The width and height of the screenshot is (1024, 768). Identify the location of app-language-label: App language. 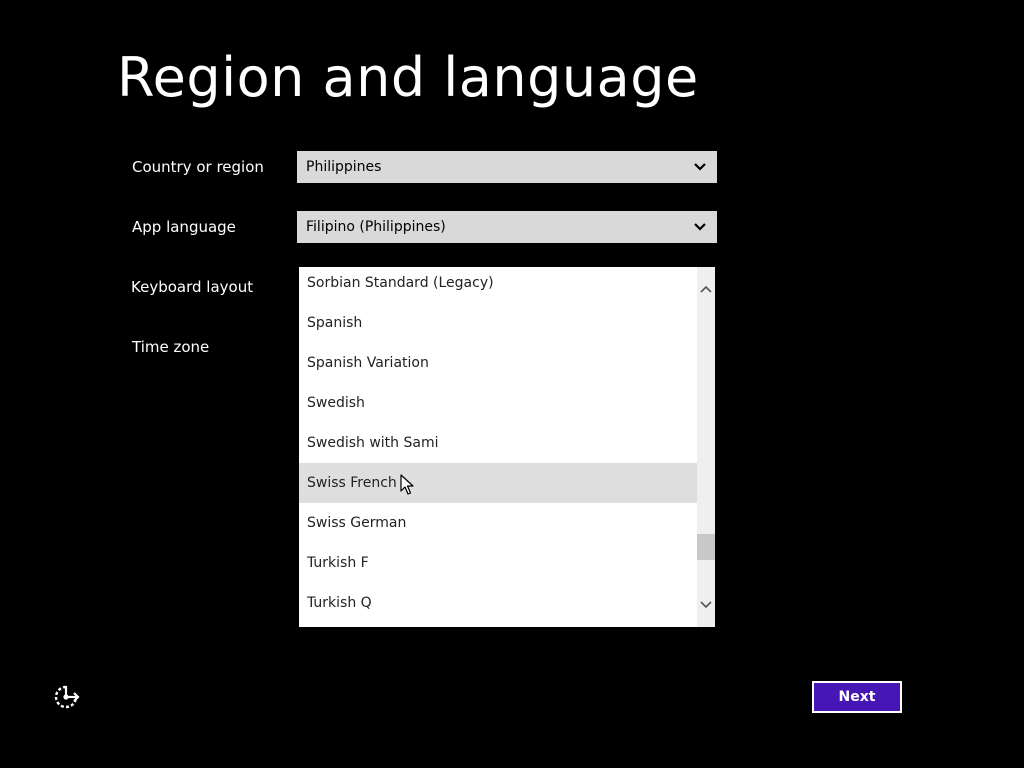
(184, 227).